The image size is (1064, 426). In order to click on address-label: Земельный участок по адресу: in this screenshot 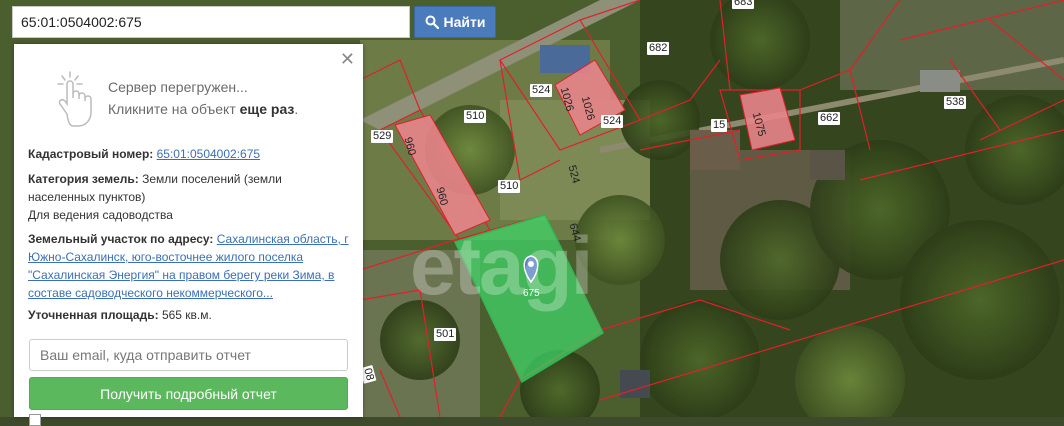, I will do `click(121, 239)`.